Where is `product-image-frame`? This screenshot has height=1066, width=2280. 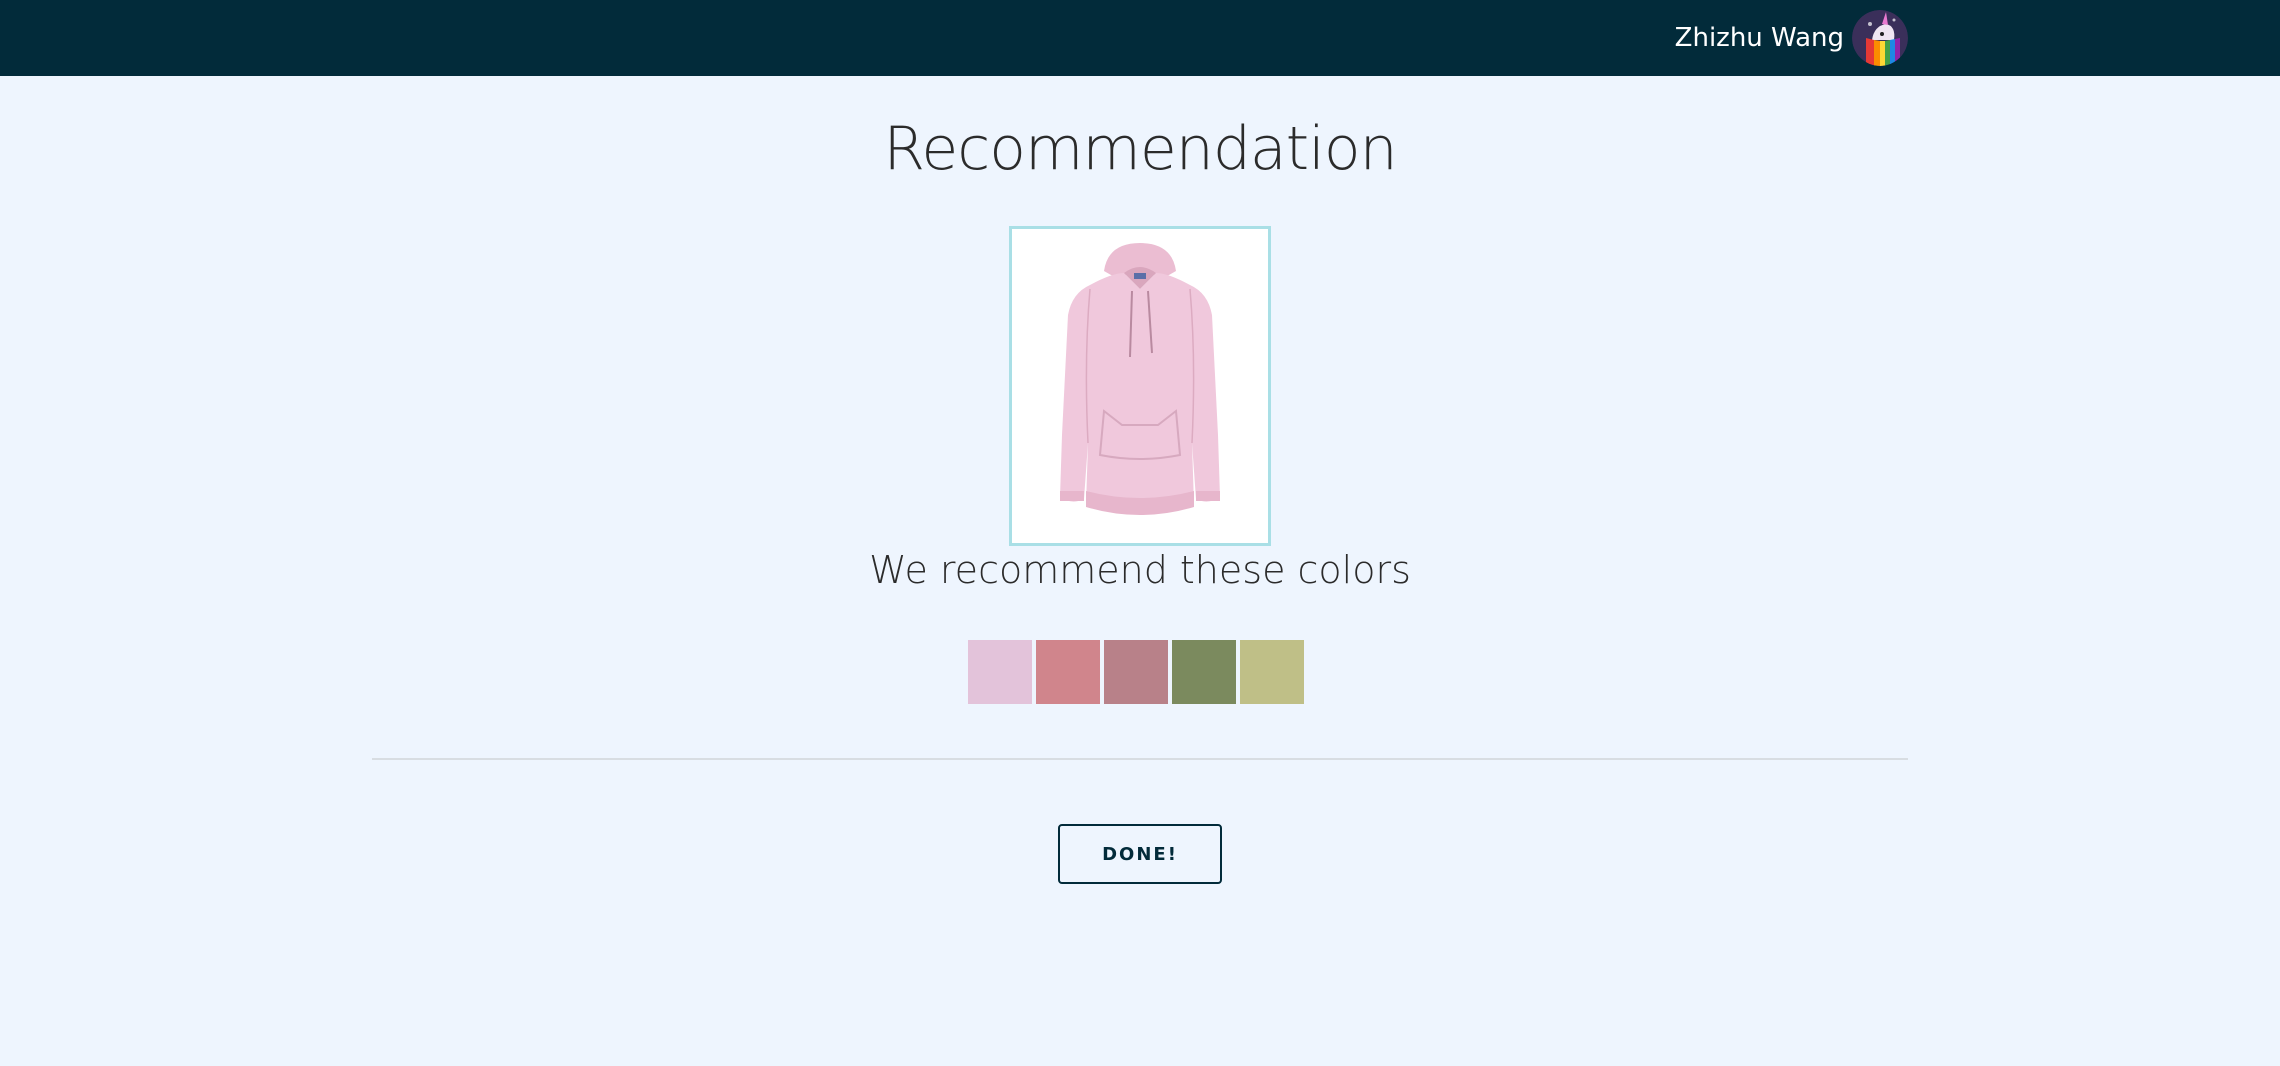 product-image-frame is located at coordinates (1140, 386).